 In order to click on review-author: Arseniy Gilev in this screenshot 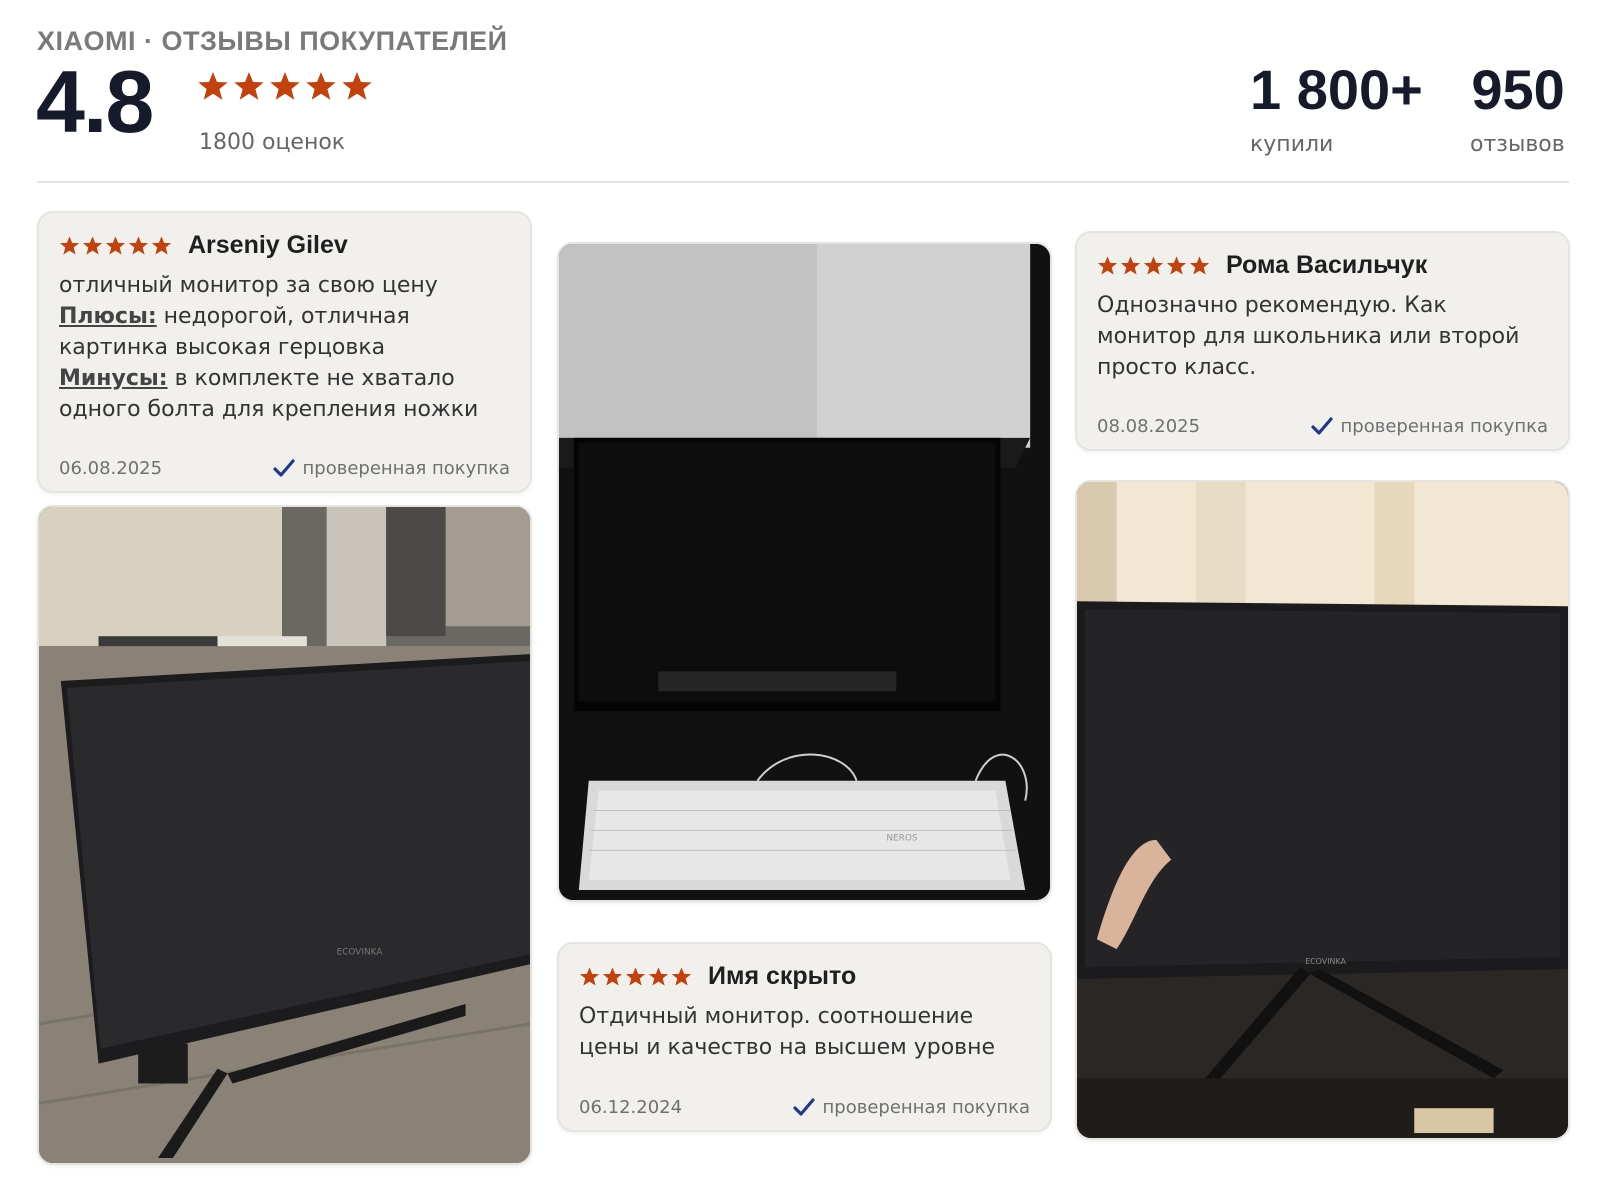, I will do `click(268, 245)`.